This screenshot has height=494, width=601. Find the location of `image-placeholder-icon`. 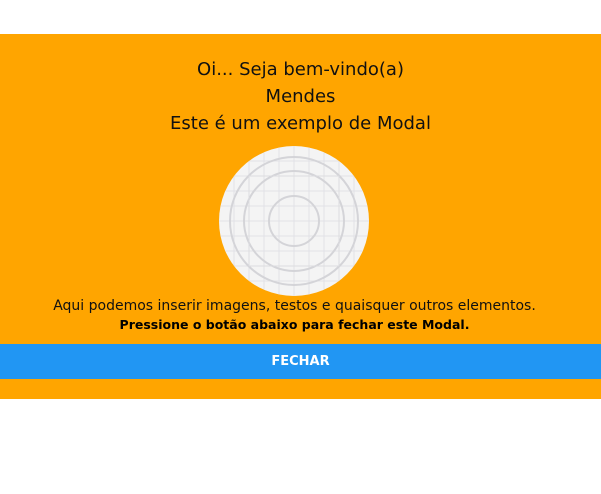

image-placeholder-icon is located at coordinates (294, 221).